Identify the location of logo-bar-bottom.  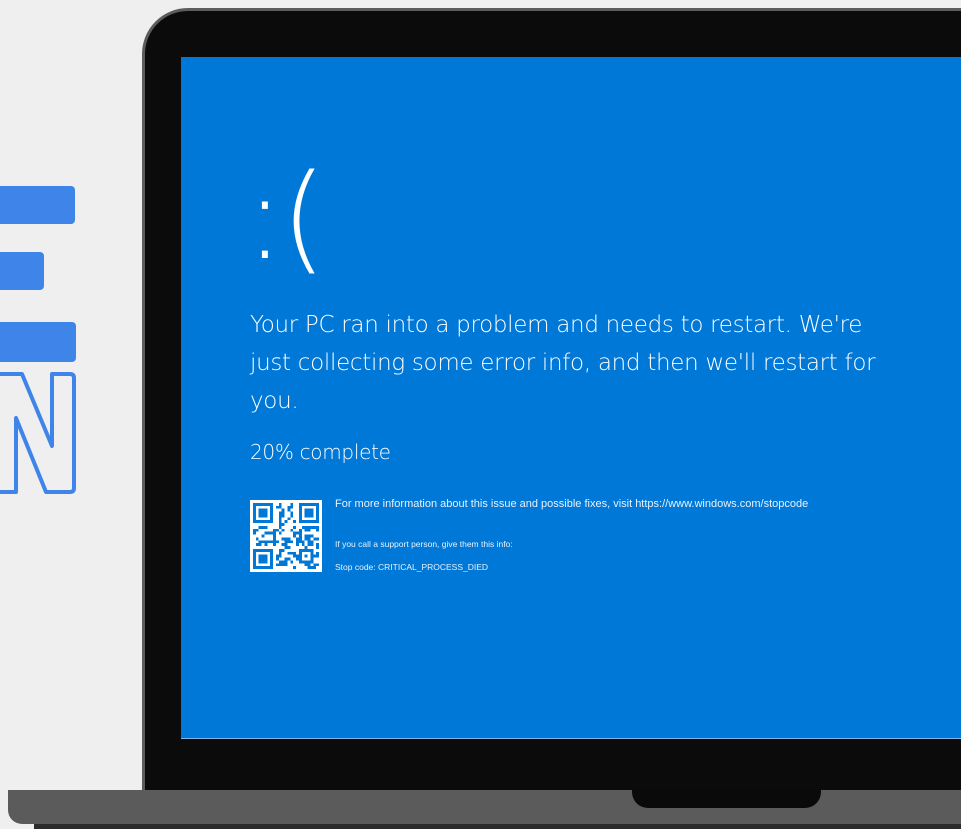
(38, 342).